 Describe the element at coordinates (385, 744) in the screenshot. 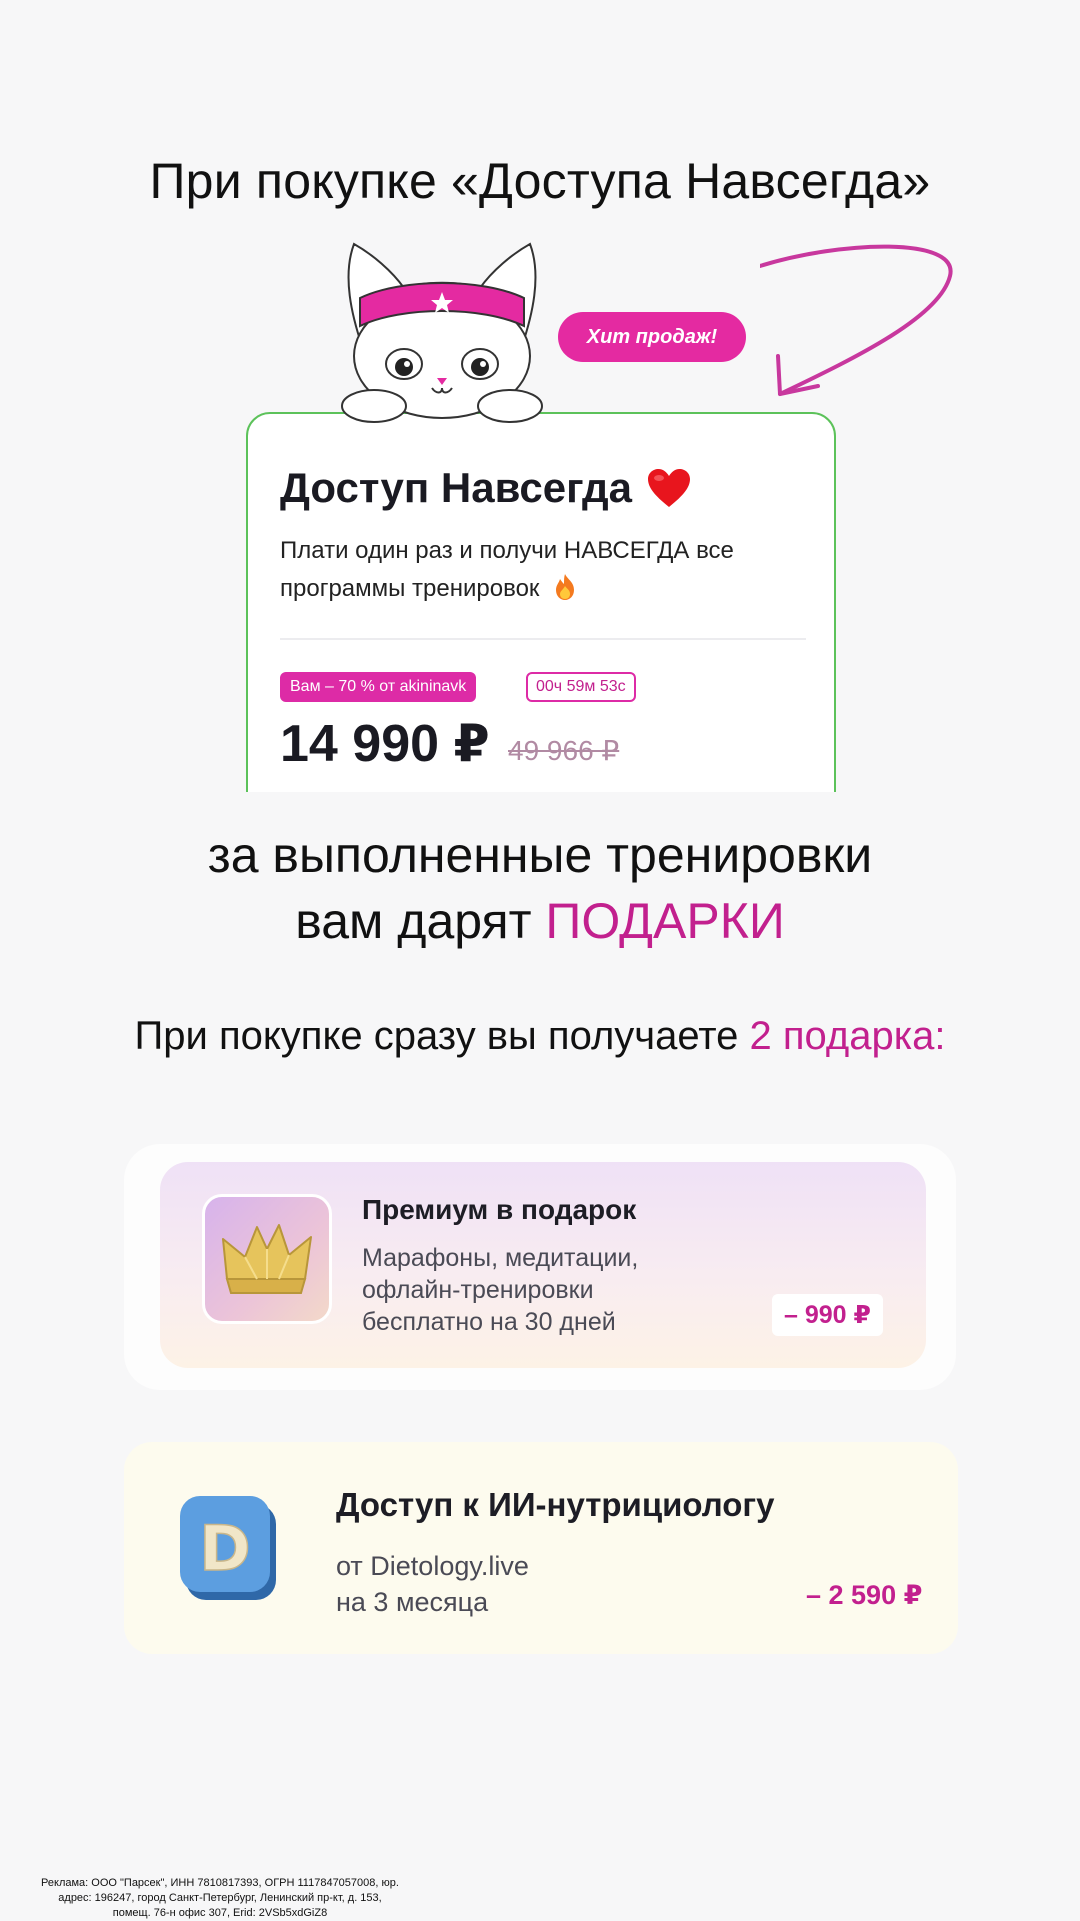

I see `product-price: 14 990 ₽` at that location.